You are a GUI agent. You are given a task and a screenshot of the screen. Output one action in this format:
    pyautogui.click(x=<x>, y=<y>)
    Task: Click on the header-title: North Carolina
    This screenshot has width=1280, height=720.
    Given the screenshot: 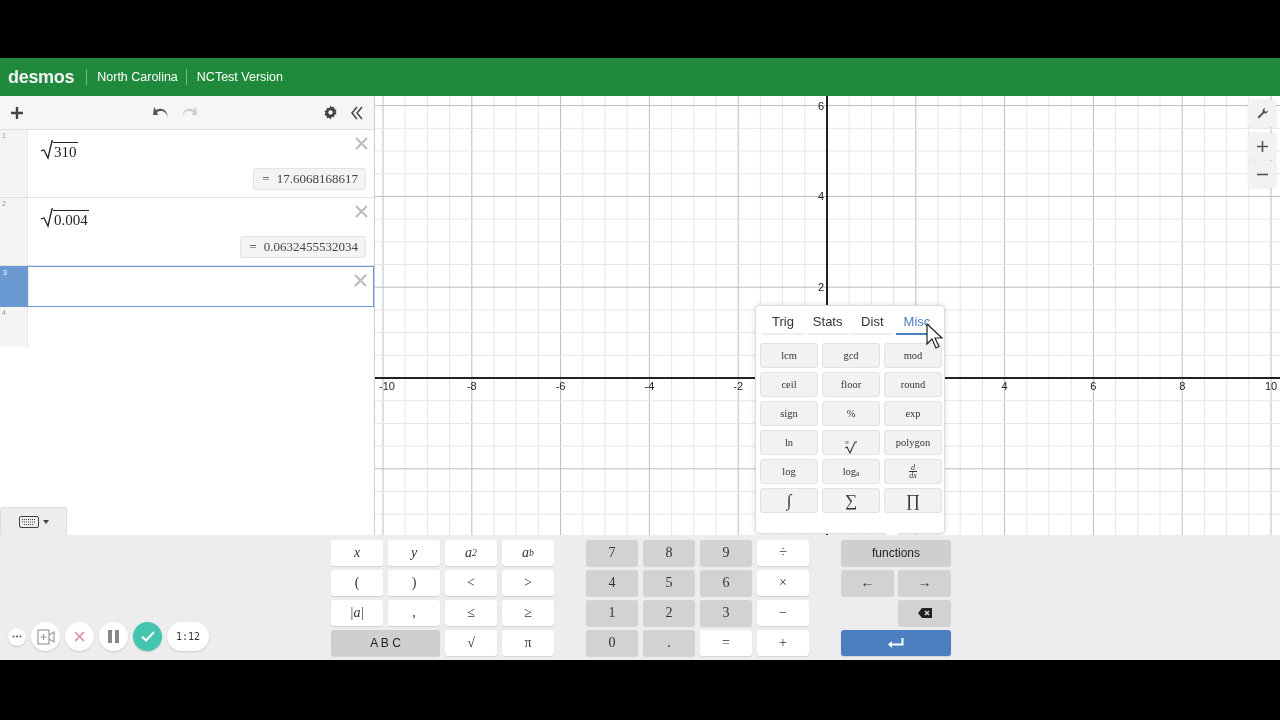 What is the action you would take?
    pyautogui.click(x=137, y=77)
    